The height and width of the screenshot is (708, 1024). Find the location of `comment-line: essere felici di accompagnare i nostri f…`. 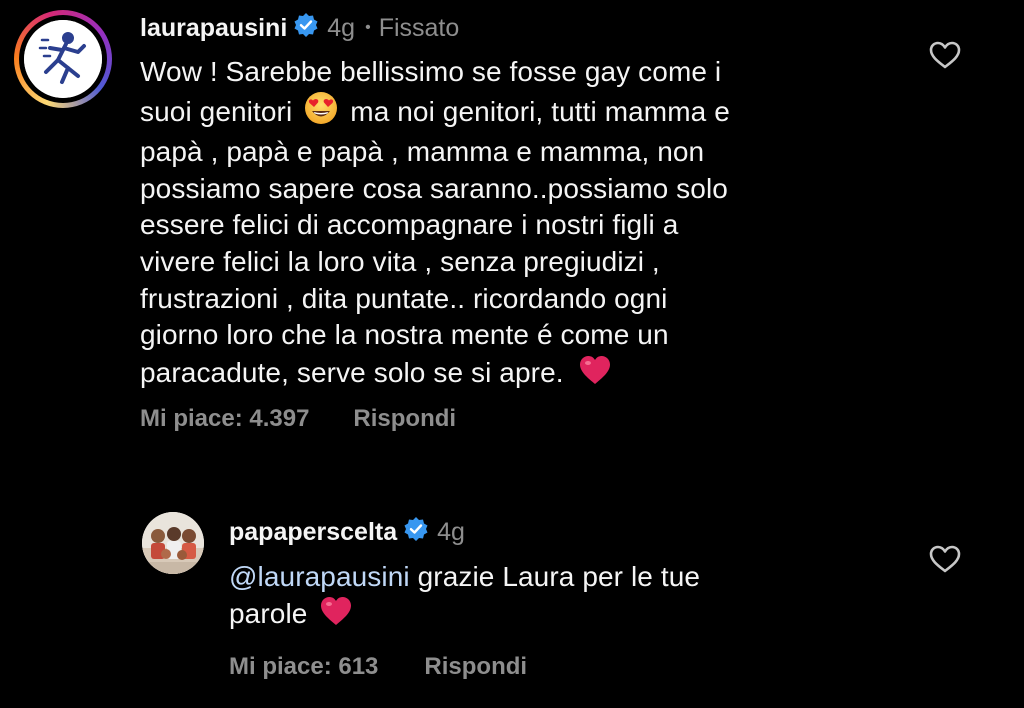

comment-line: essere felici di accompagnare i nostri f… is located at coordinates (409, 225).